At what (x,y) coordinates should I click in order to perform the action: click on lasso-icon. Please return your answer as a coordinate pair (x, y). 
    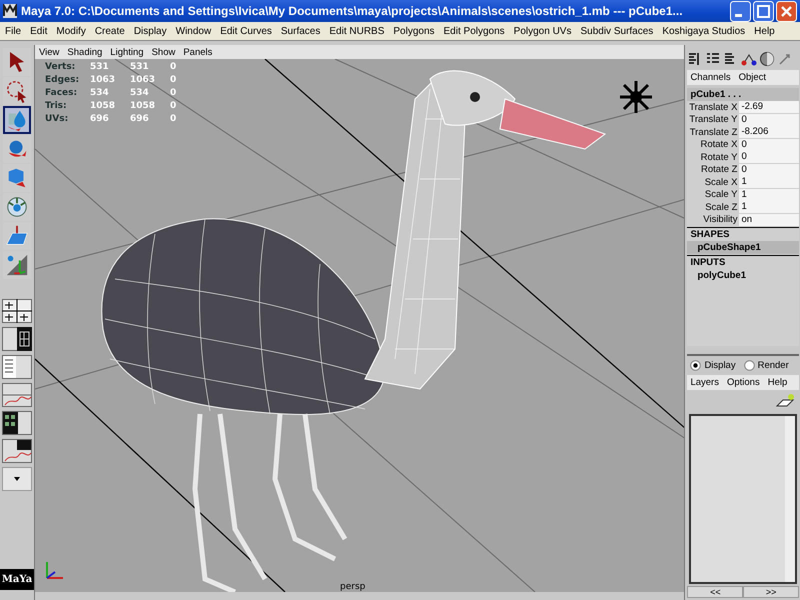
    Looking at the image, I should click on (17, 91).